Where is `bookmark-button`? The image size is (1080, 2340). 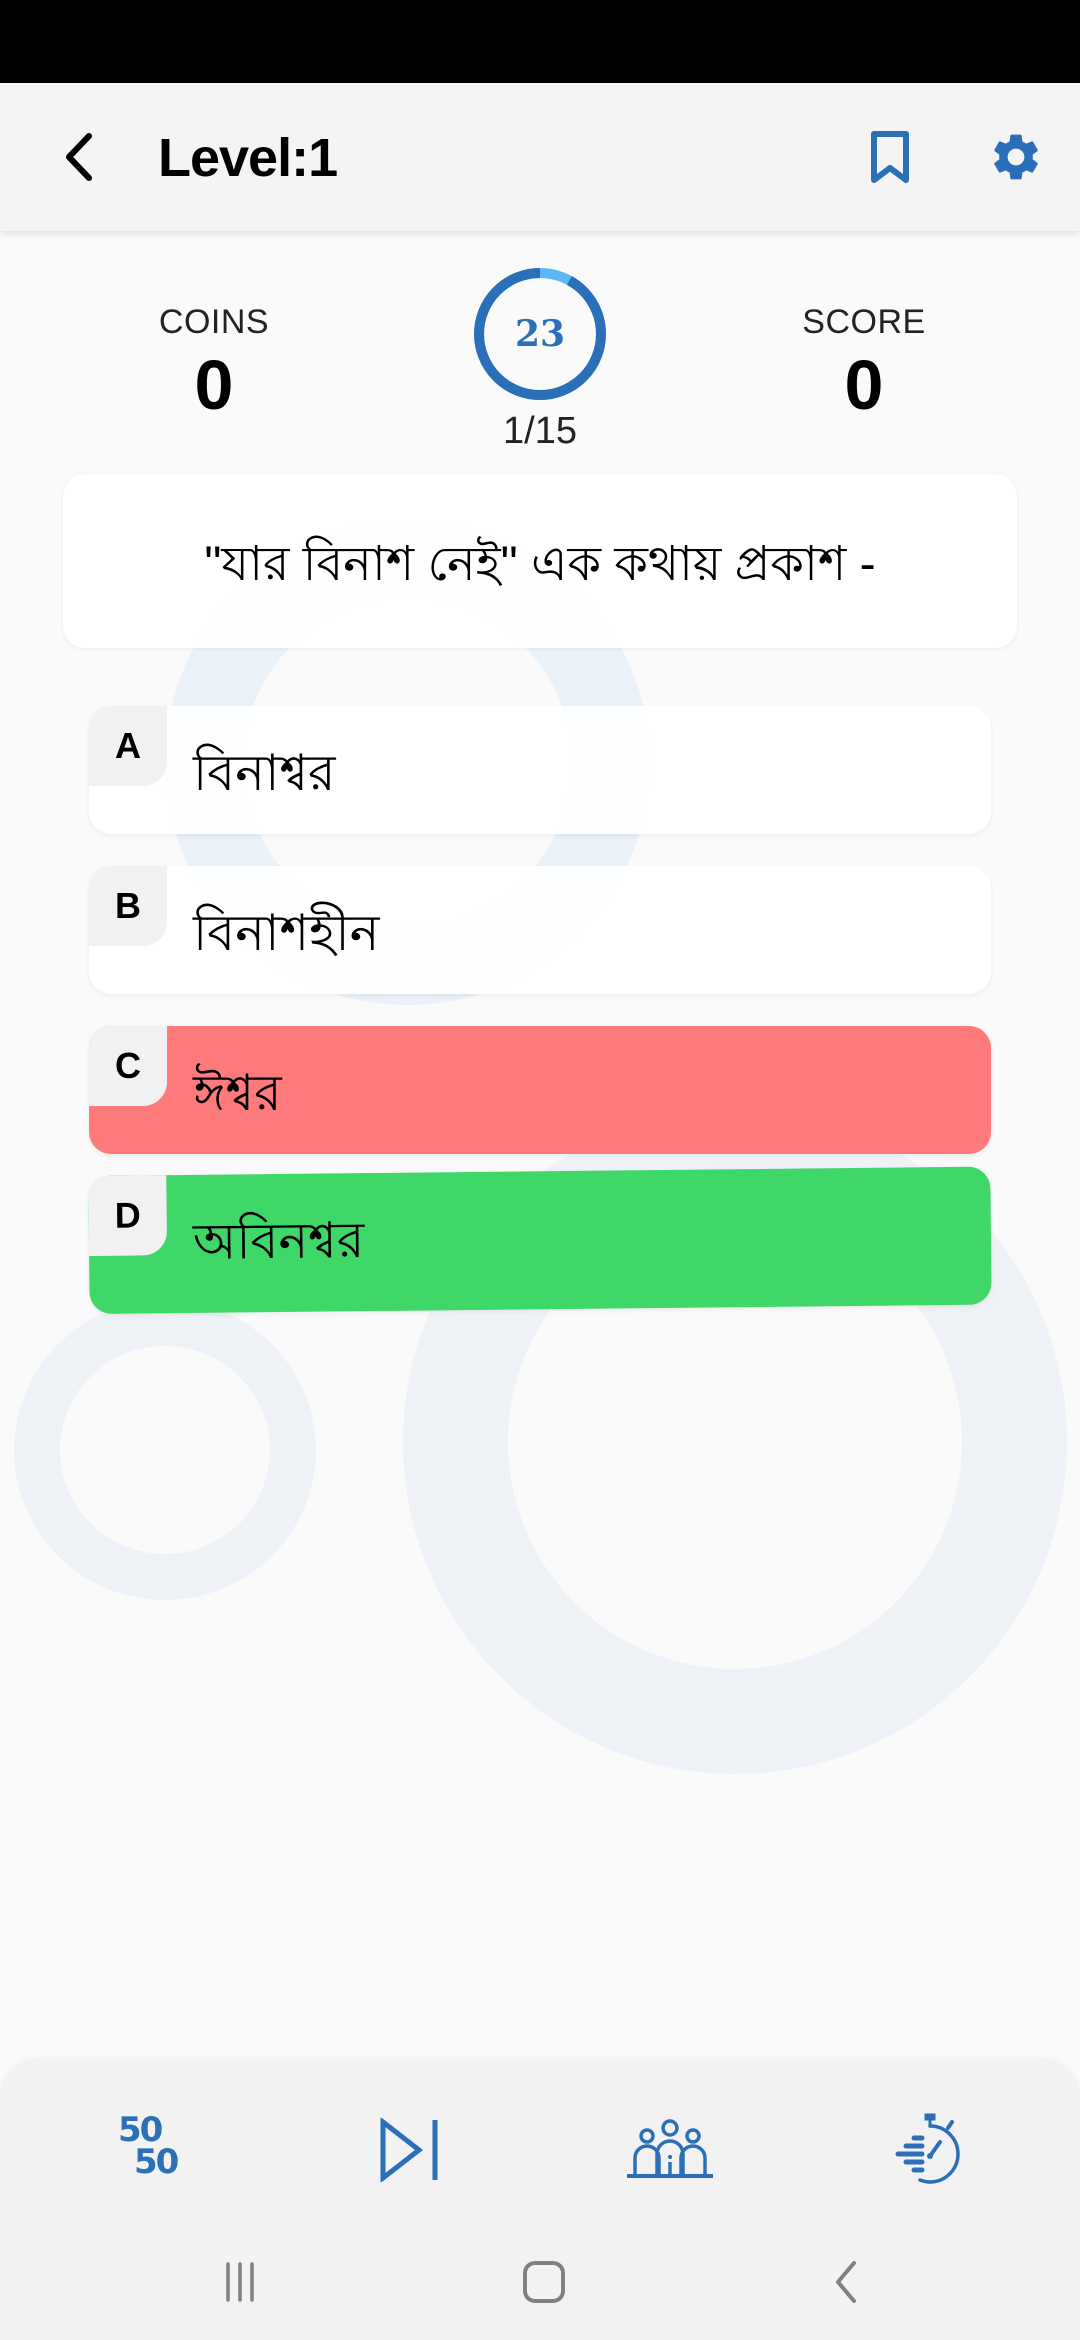
bookmark-button is located at coordinates (890, 157).